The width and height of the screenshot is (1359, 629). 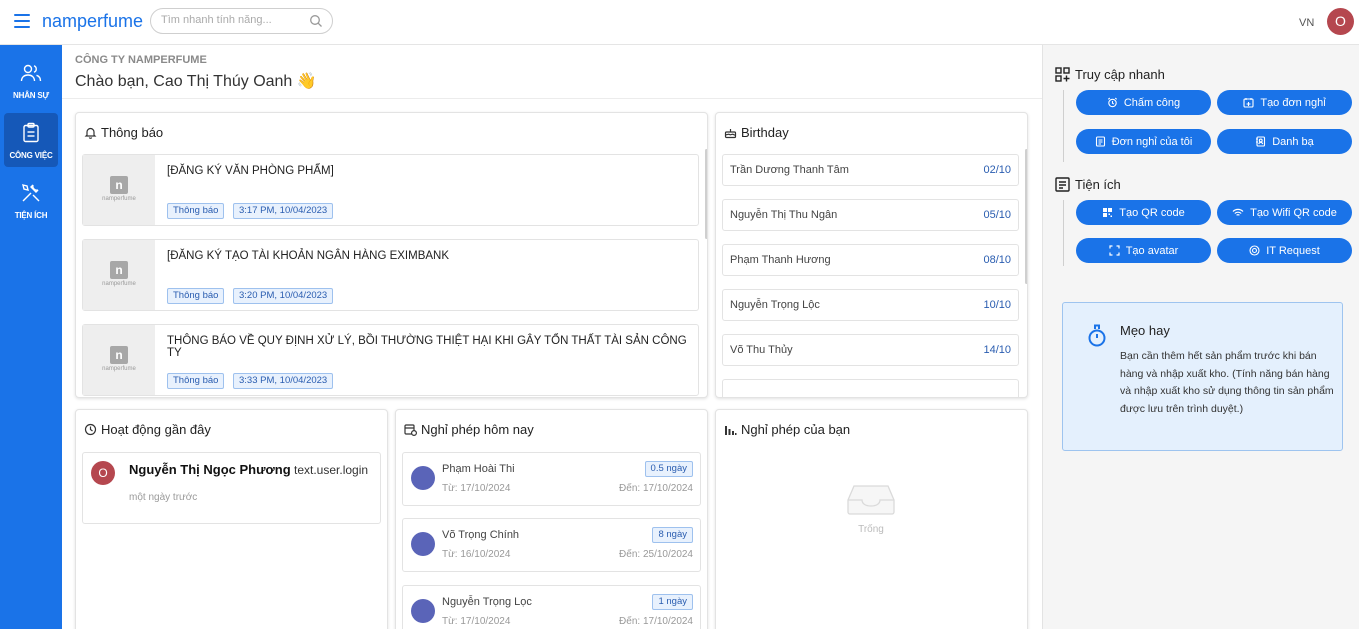 I want to click on cham-cong-label: Chấm công, so click(x=1152, y=102).